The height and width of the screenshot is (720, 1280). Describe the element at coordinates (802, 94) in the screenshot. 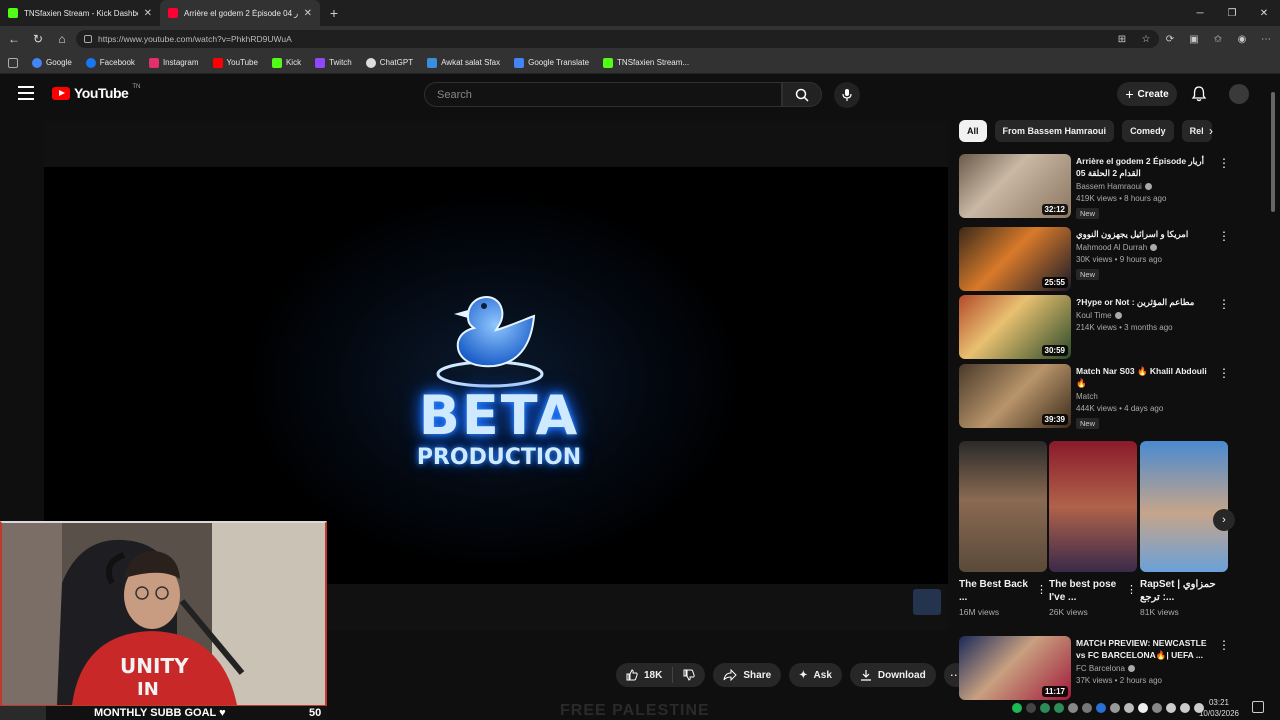

I see `search-button` at that location.